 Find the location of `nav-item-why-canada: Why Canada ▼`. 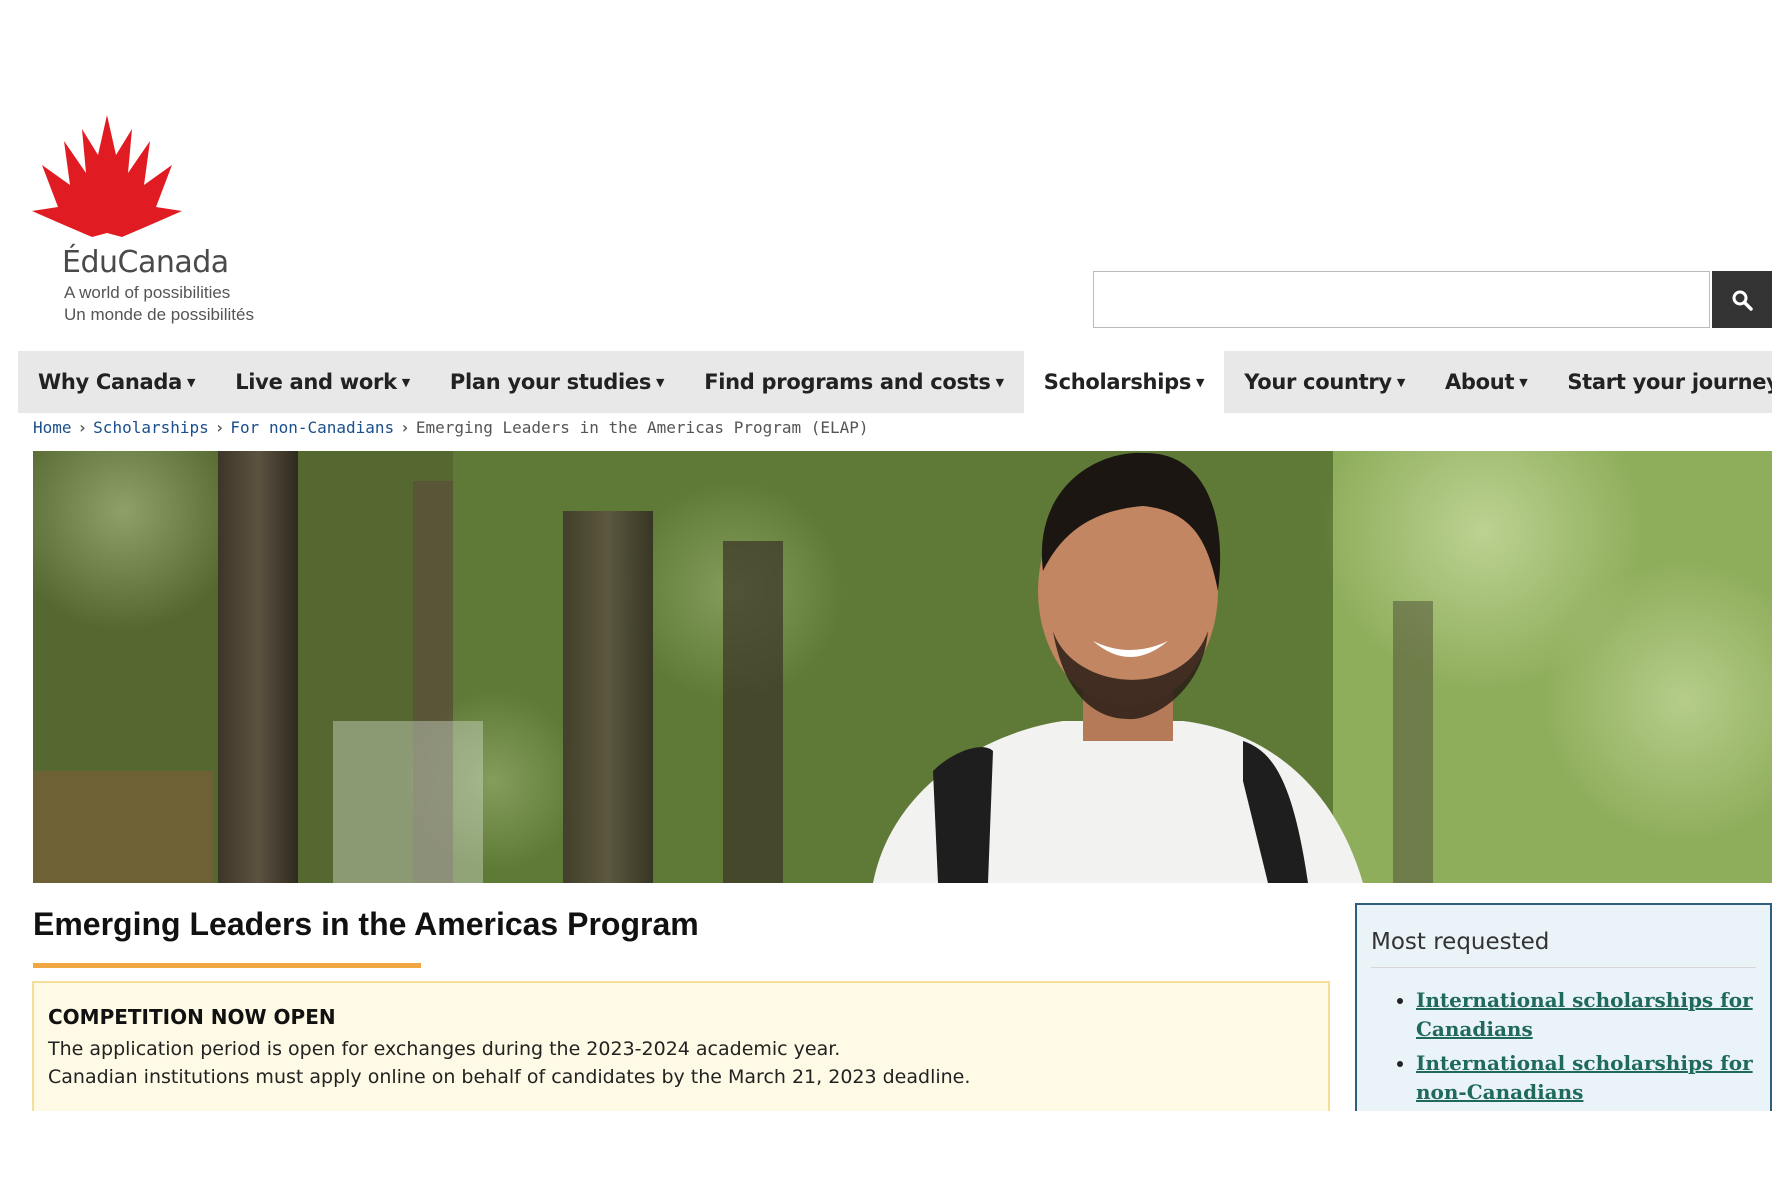

nav-item-why-canada: Why Canada ▼ is located at coordinates (116, 382).